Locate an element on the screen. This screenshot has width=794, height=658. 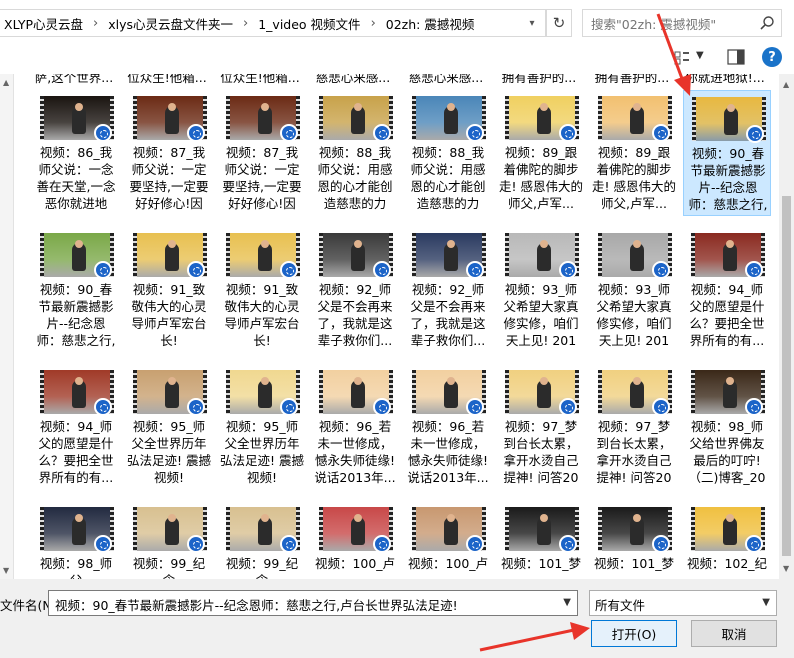
preview-pane-icon is located at coordinates (736, 57).